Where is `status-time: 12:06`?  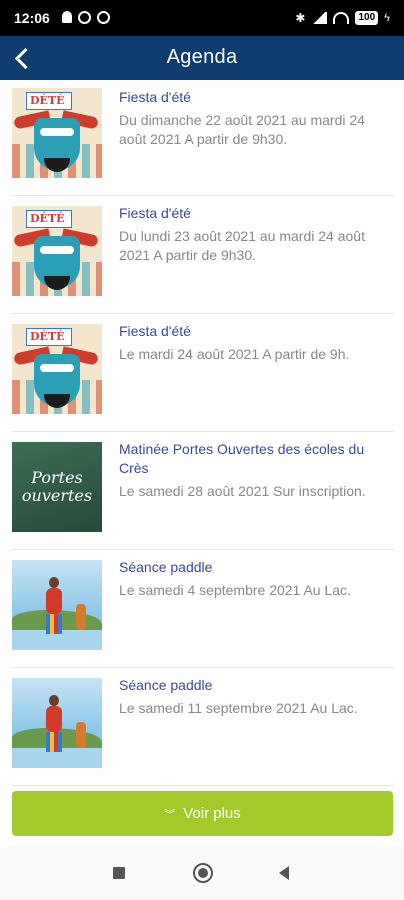
status-time: 12:06 is located at coordinates (32, 18).